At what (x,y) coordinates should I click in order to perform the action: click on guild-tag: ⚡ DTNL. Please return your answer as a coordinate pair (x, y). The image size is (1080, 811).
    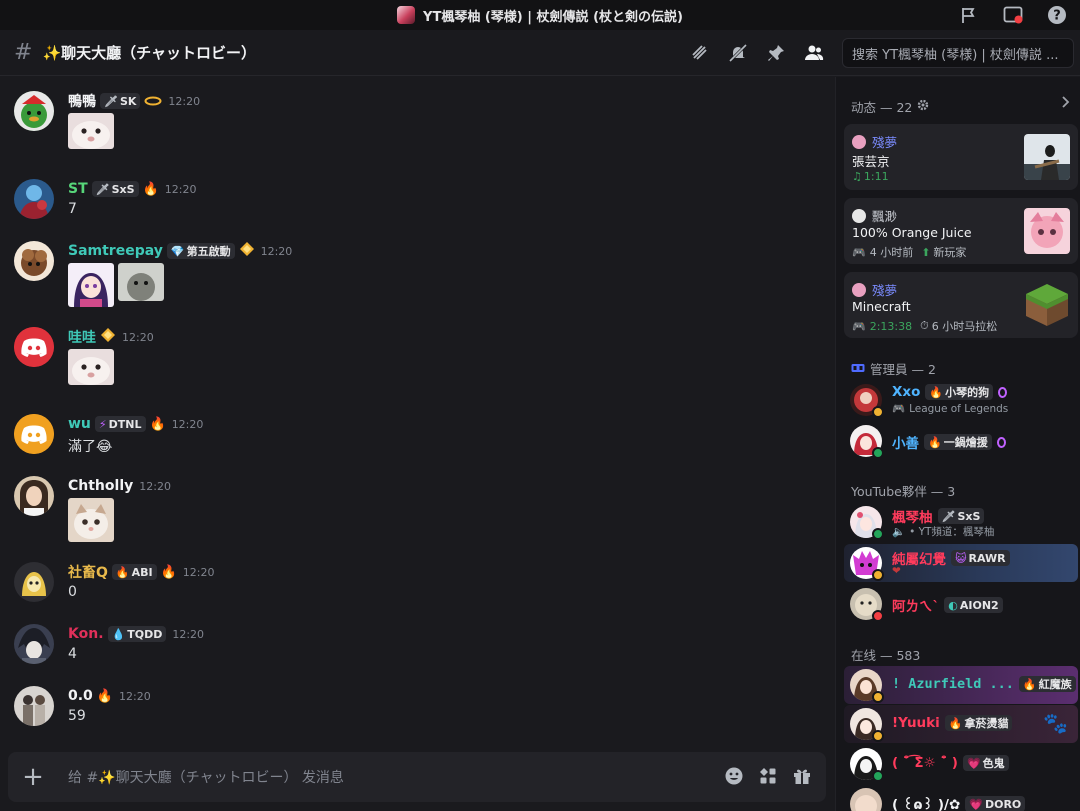
    Looking at the image, I should click on (120, 424).